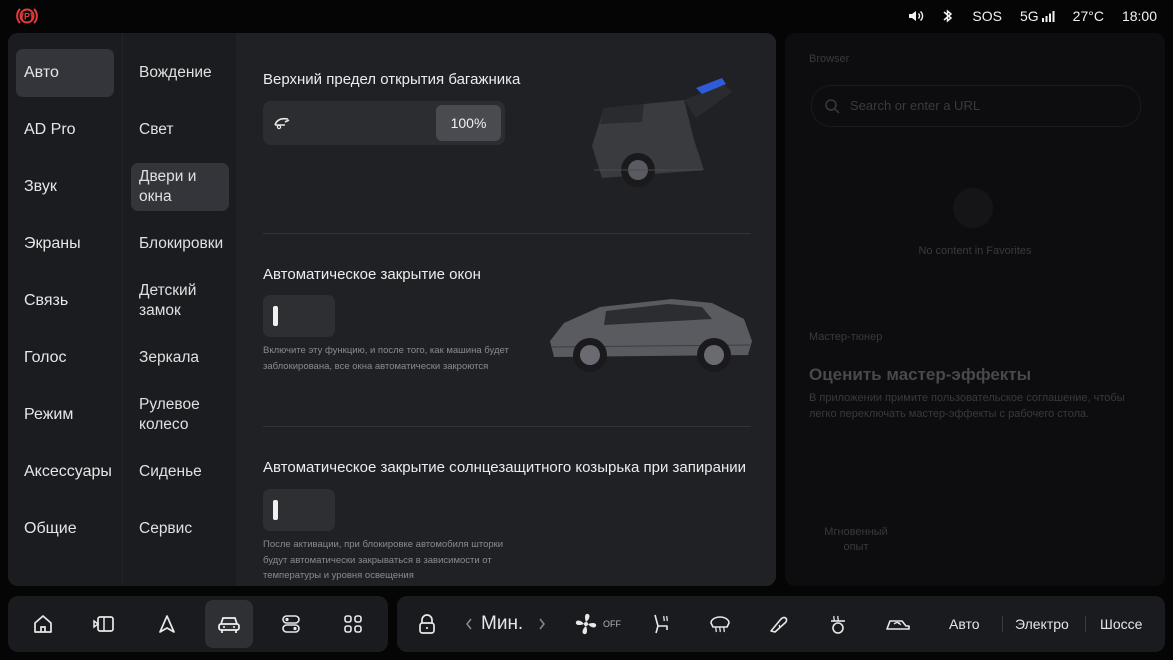 The image size is (1173, 660). What do you see at coordinates (65, 244) in the screenshot?
I see `nav-item-screens: Экраны` at bounding box center [65, 244].